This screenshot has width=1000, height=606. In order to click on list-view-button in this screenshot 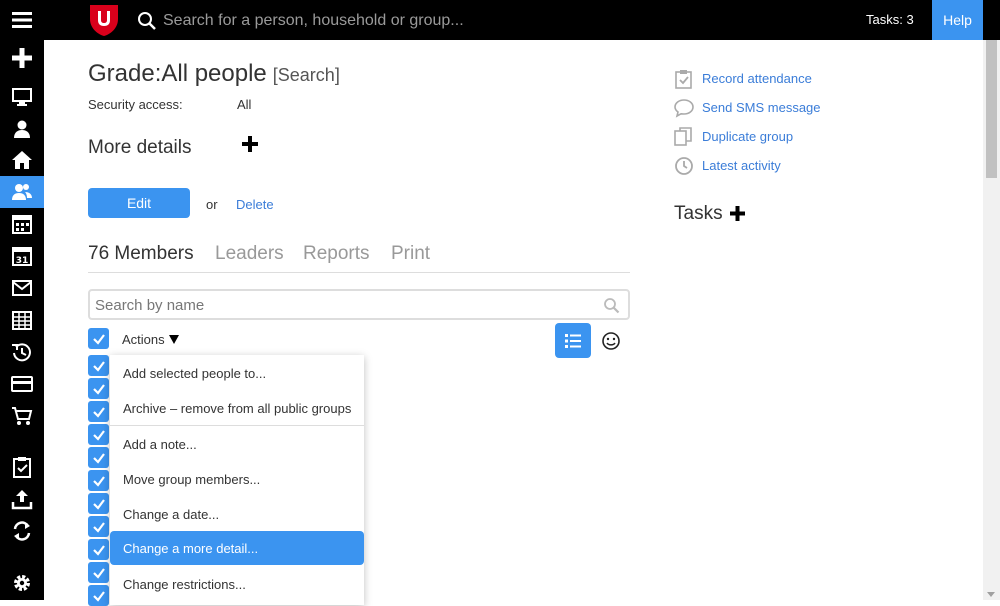, I will do `click(573, 340)`.